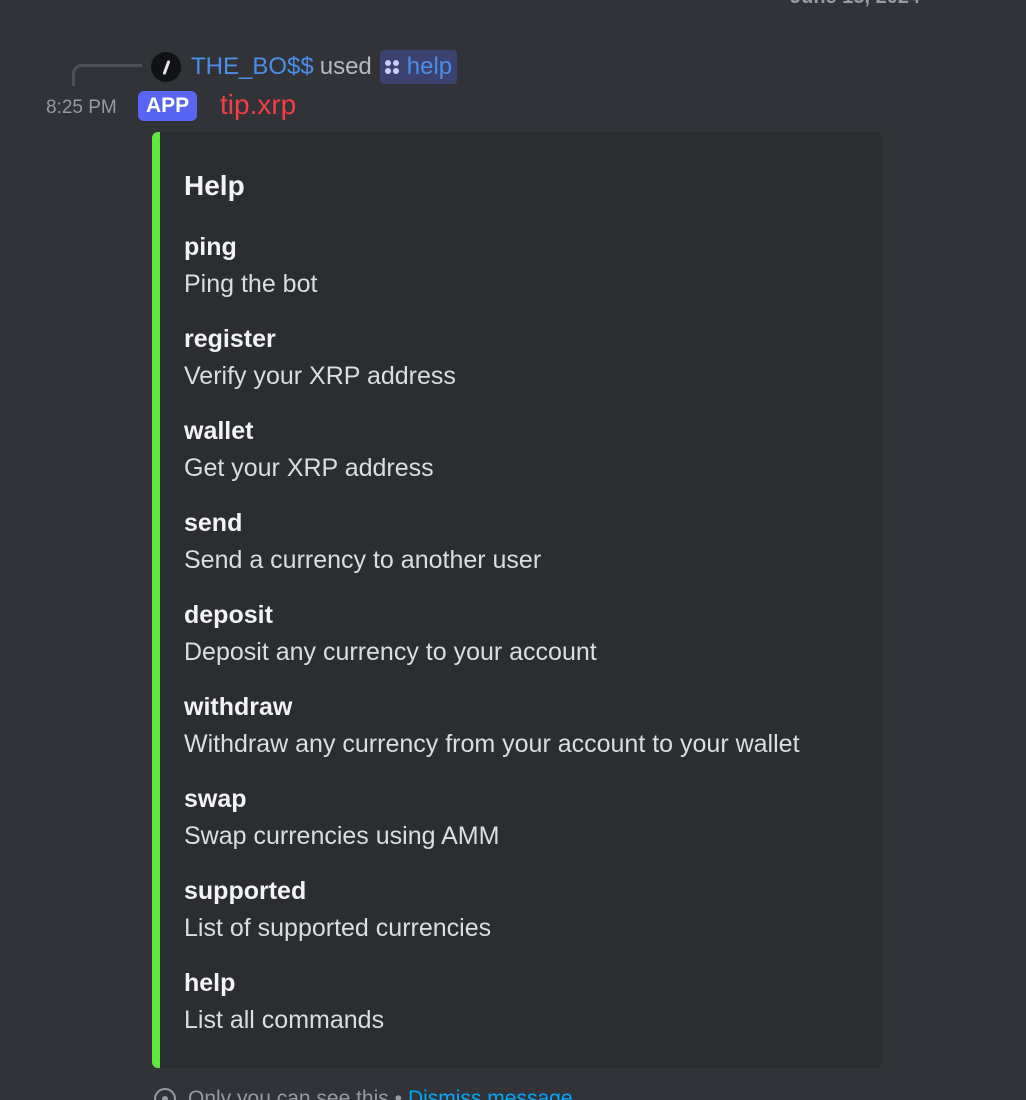  I want to click on command-mention: help, so click(418, 67).